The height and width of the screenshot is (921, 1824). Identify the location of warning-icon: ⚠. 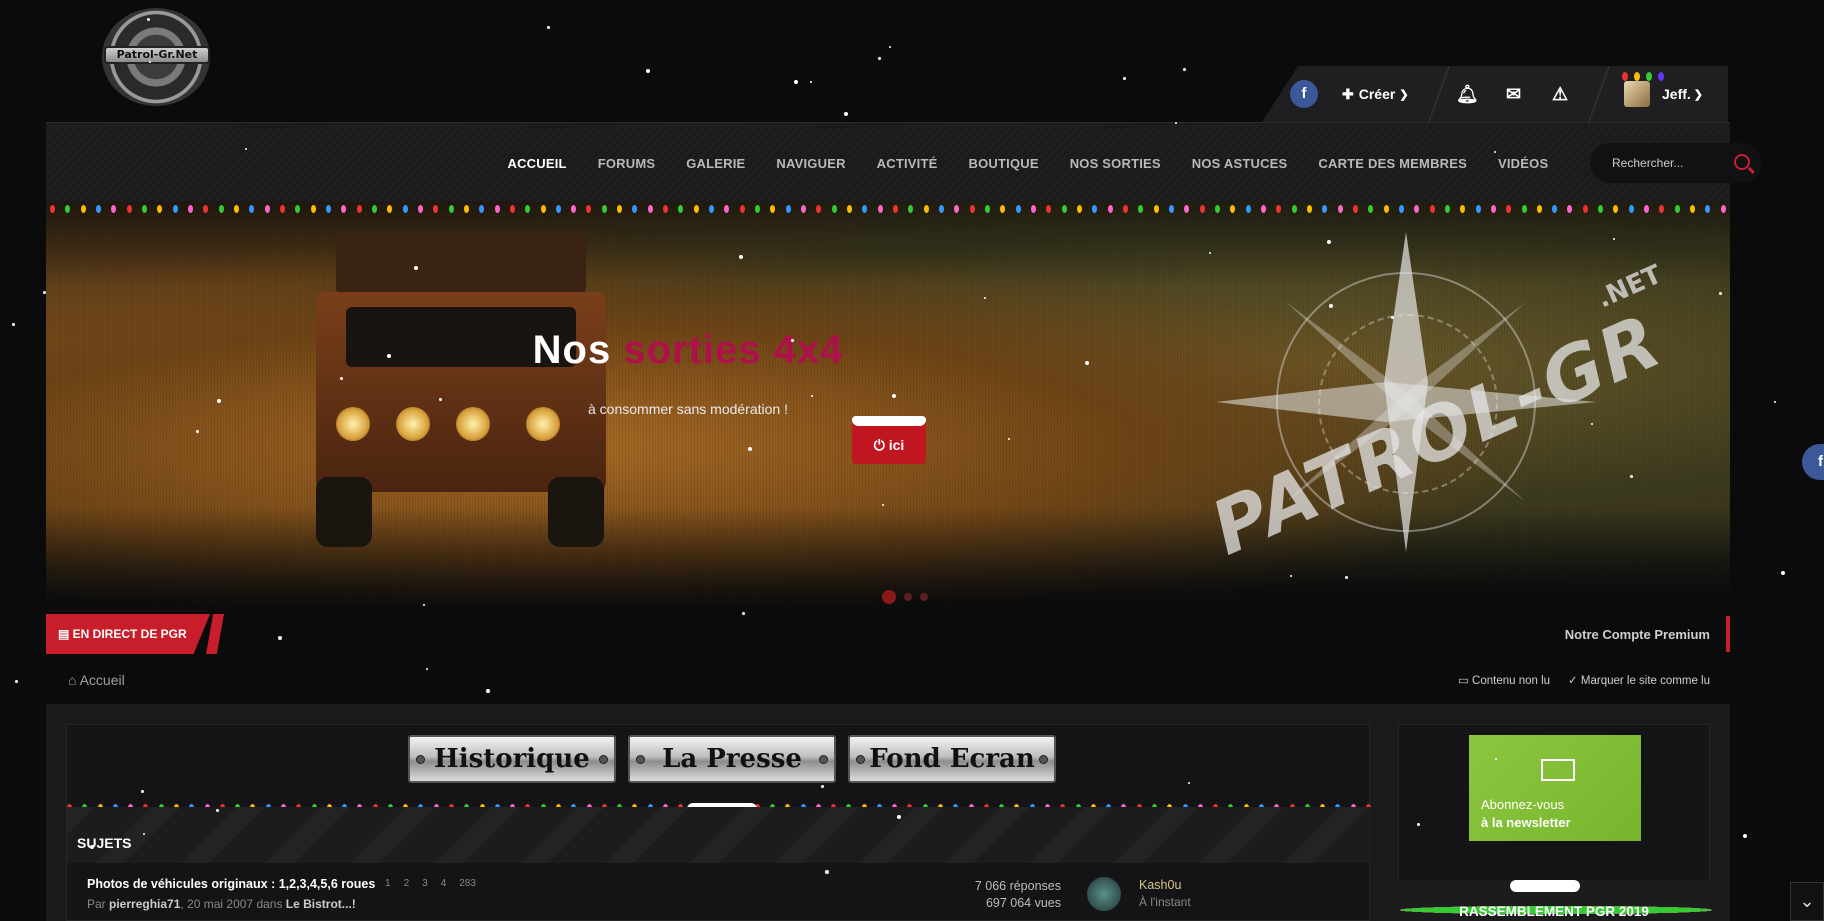
(1560, 94).